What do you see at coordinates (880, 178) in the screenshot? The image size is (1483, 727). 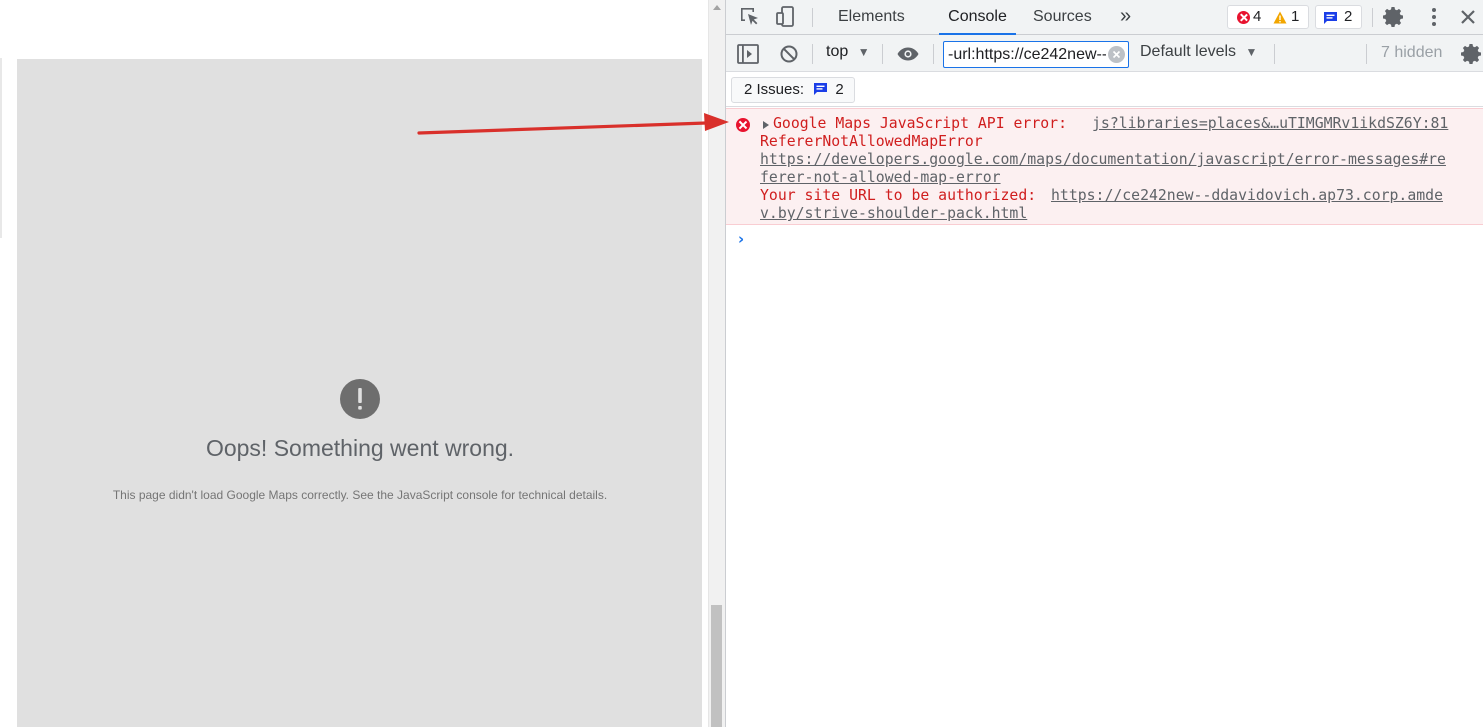 I see `error-doc-link-continued: ferer-not-allowed-map-error` at bounding box center [880, 178].